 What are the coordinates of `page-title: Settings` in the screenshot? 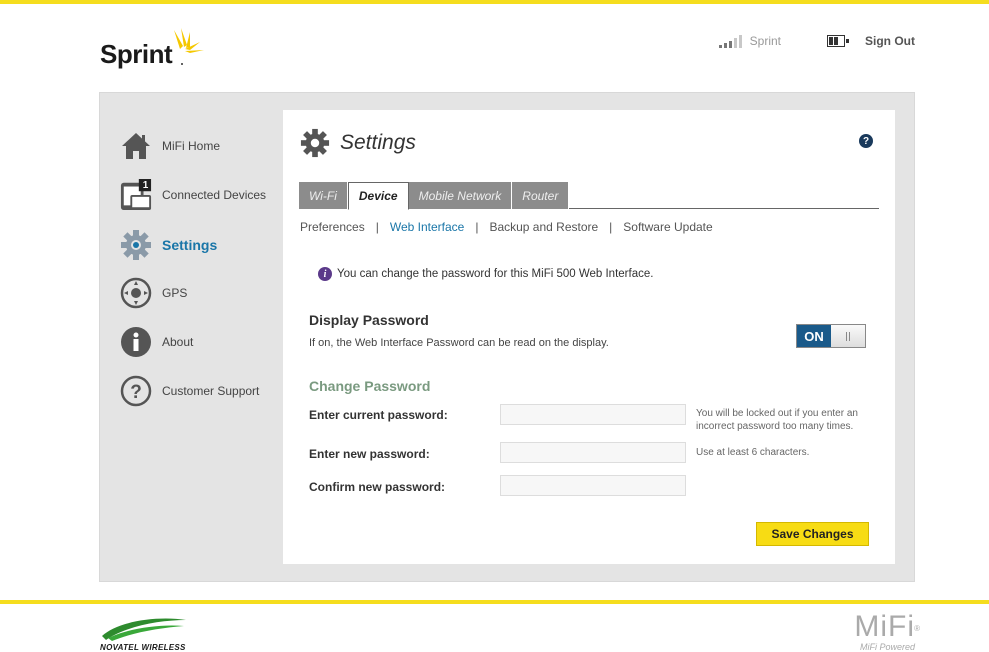 It's located at (358, 143).